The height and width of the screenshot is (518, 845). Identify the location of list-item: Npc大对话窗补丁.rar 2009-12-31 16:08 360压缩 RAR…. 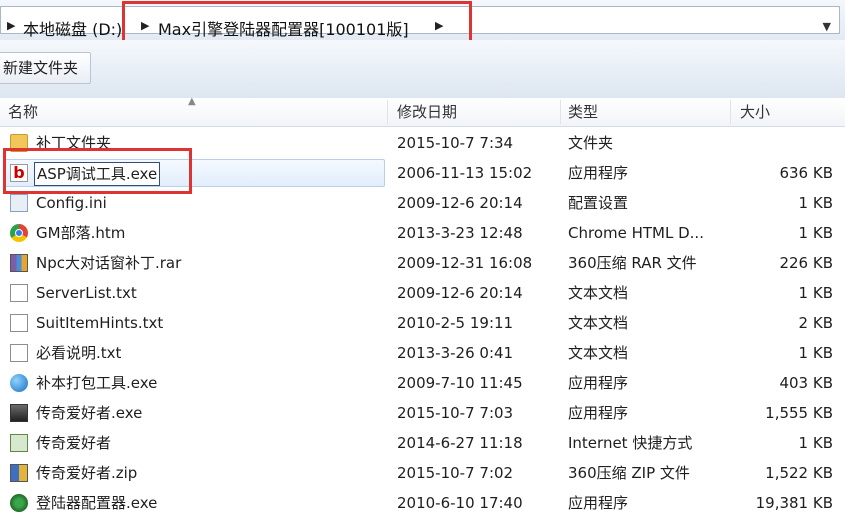
(422, 263).